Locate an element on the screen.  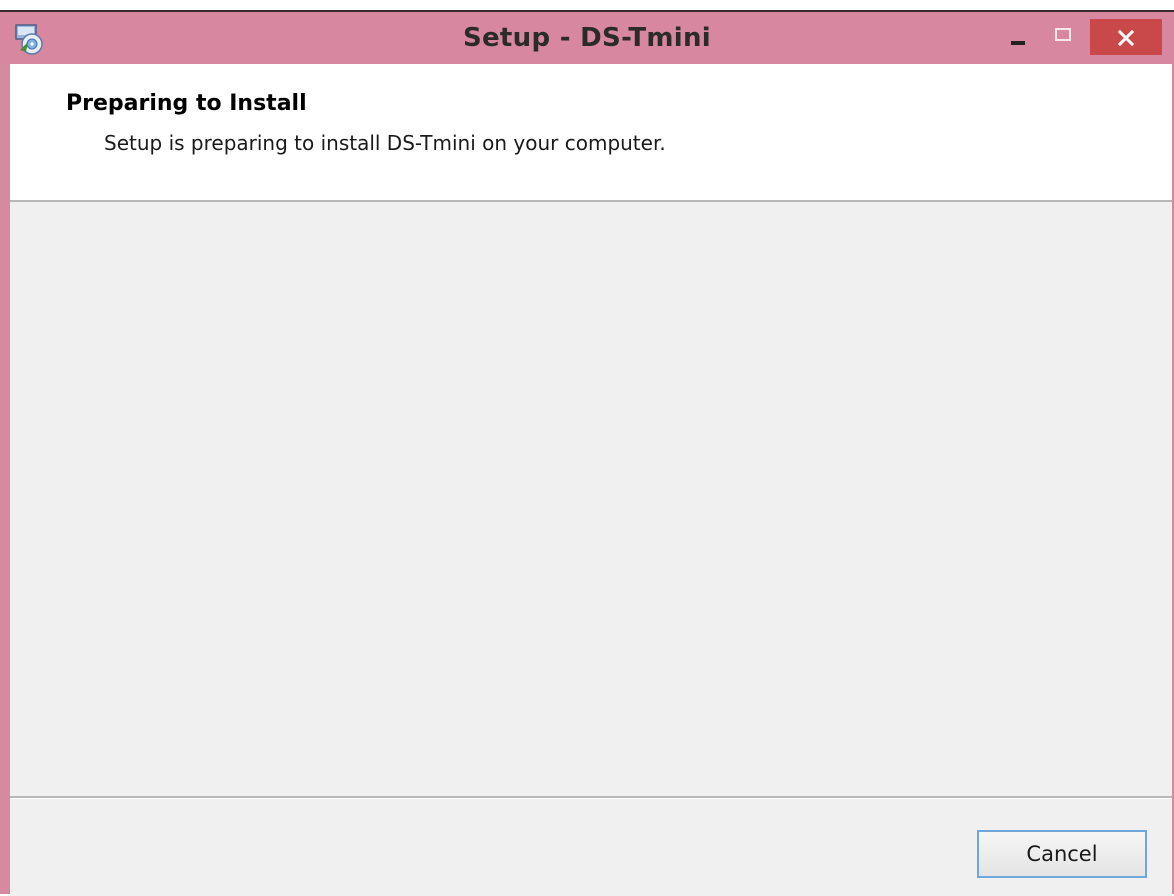
page-title: Preparing to Install is located at coordinates (186, 103).